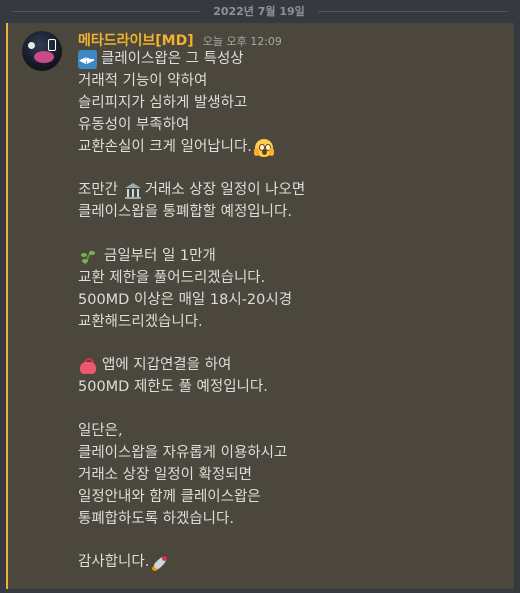  I want to click on author-avatar, so click(42, 51).